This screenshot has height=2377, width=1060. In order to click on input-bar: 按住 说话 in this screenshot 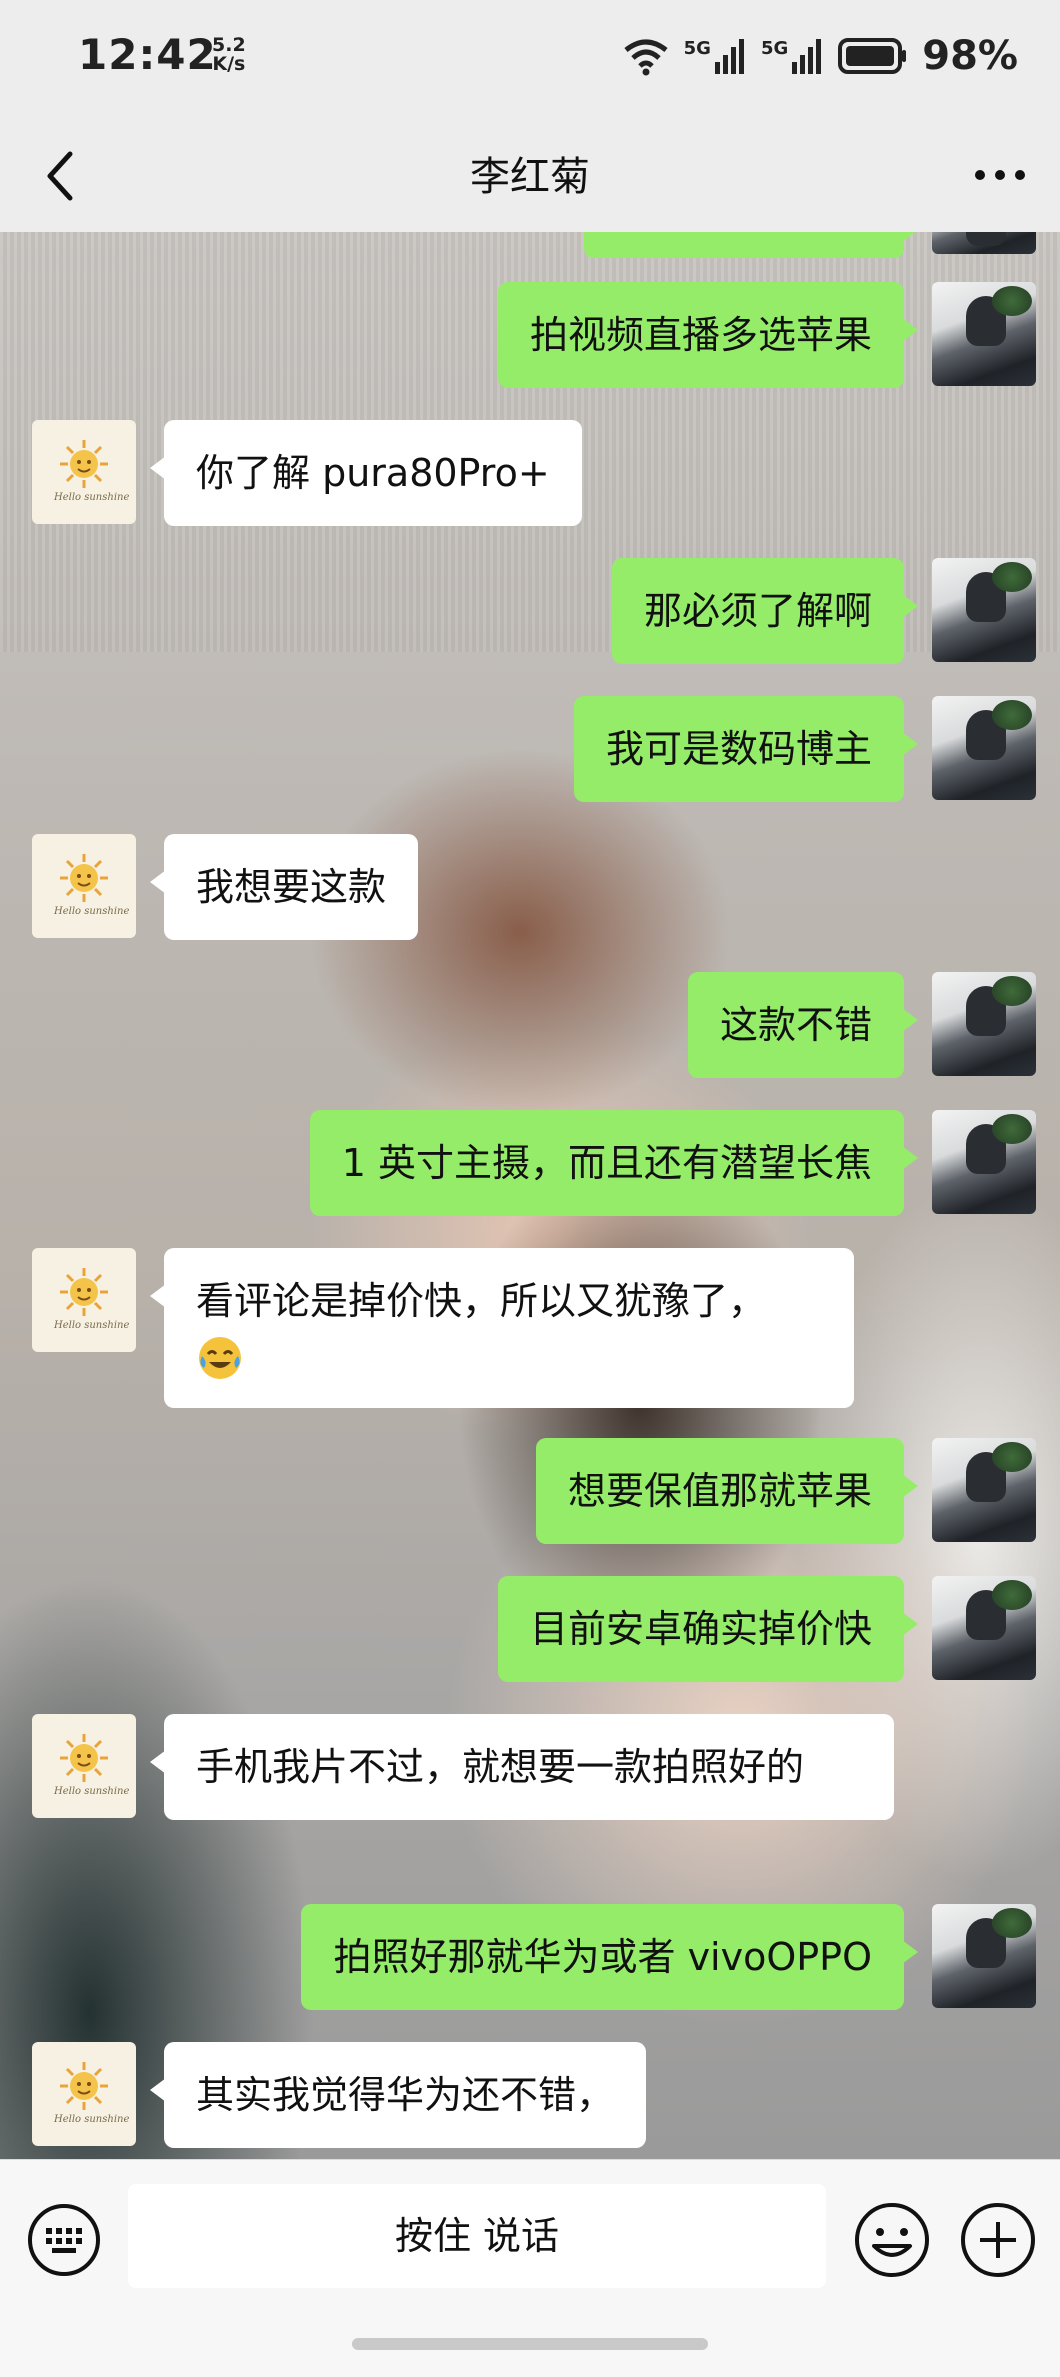, I will do `click(530, 2268)`.